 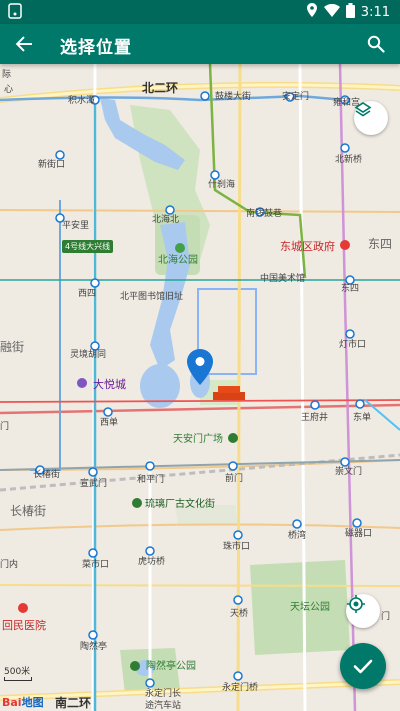 I want to click on map-label: 崇文门, so click(x=349, y=472).